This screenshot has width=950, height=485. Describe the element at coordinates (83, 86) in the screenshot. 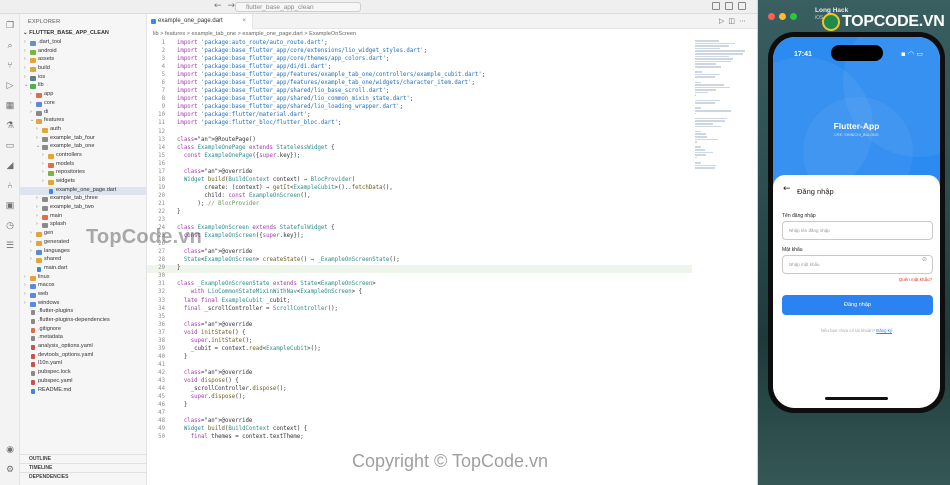

I see `tree-folder: ⌄ lib` at that location.